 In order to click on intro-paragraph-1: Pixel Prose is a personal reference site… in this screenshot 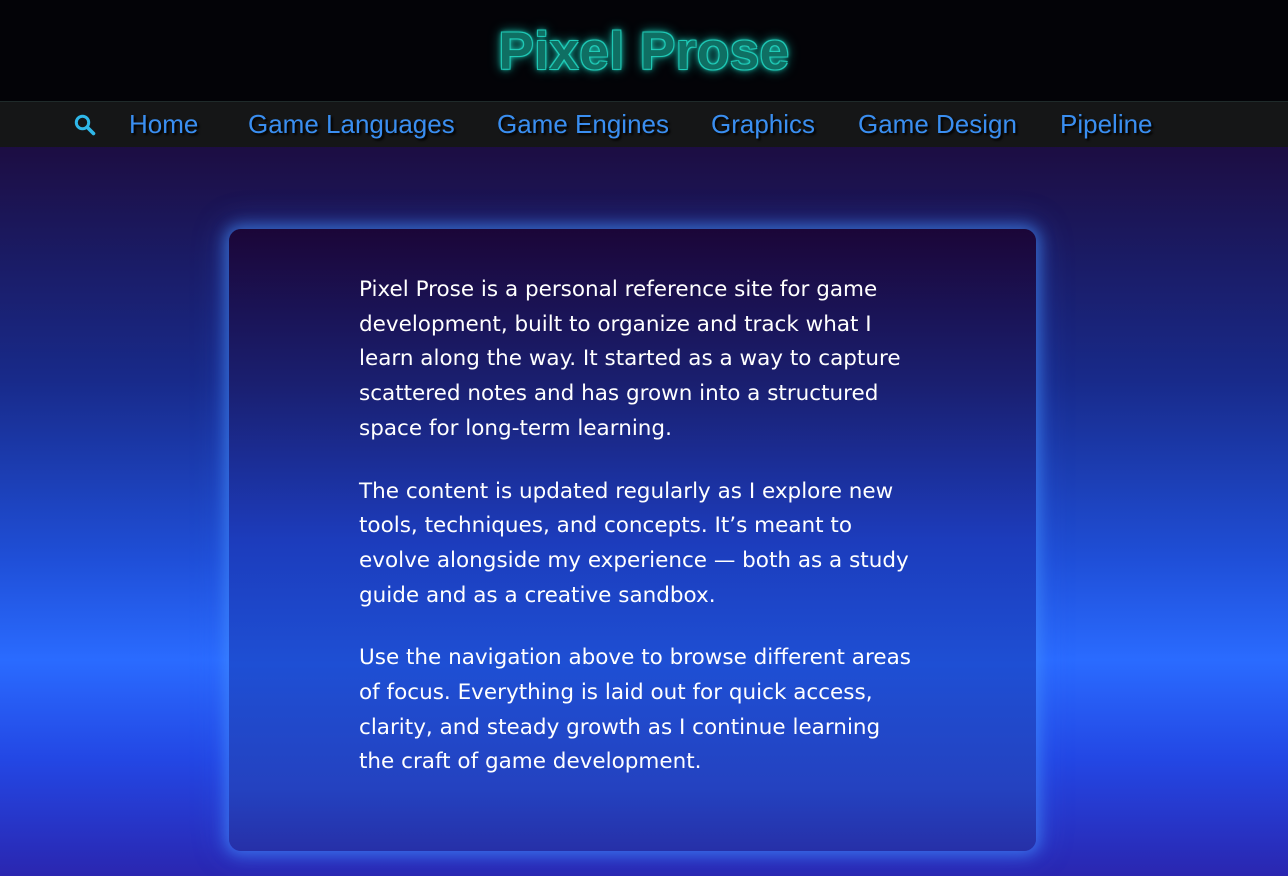, I will do `click(630, 359)`.